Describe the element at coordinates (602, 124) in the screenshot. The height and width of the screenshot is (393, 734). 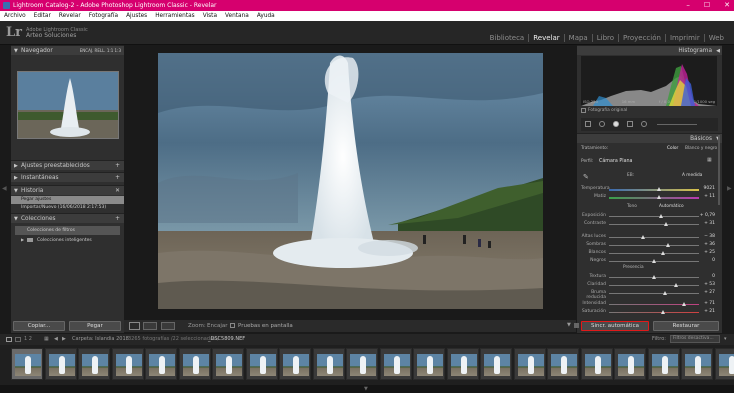
I see `spot-removal-icon` at that location.